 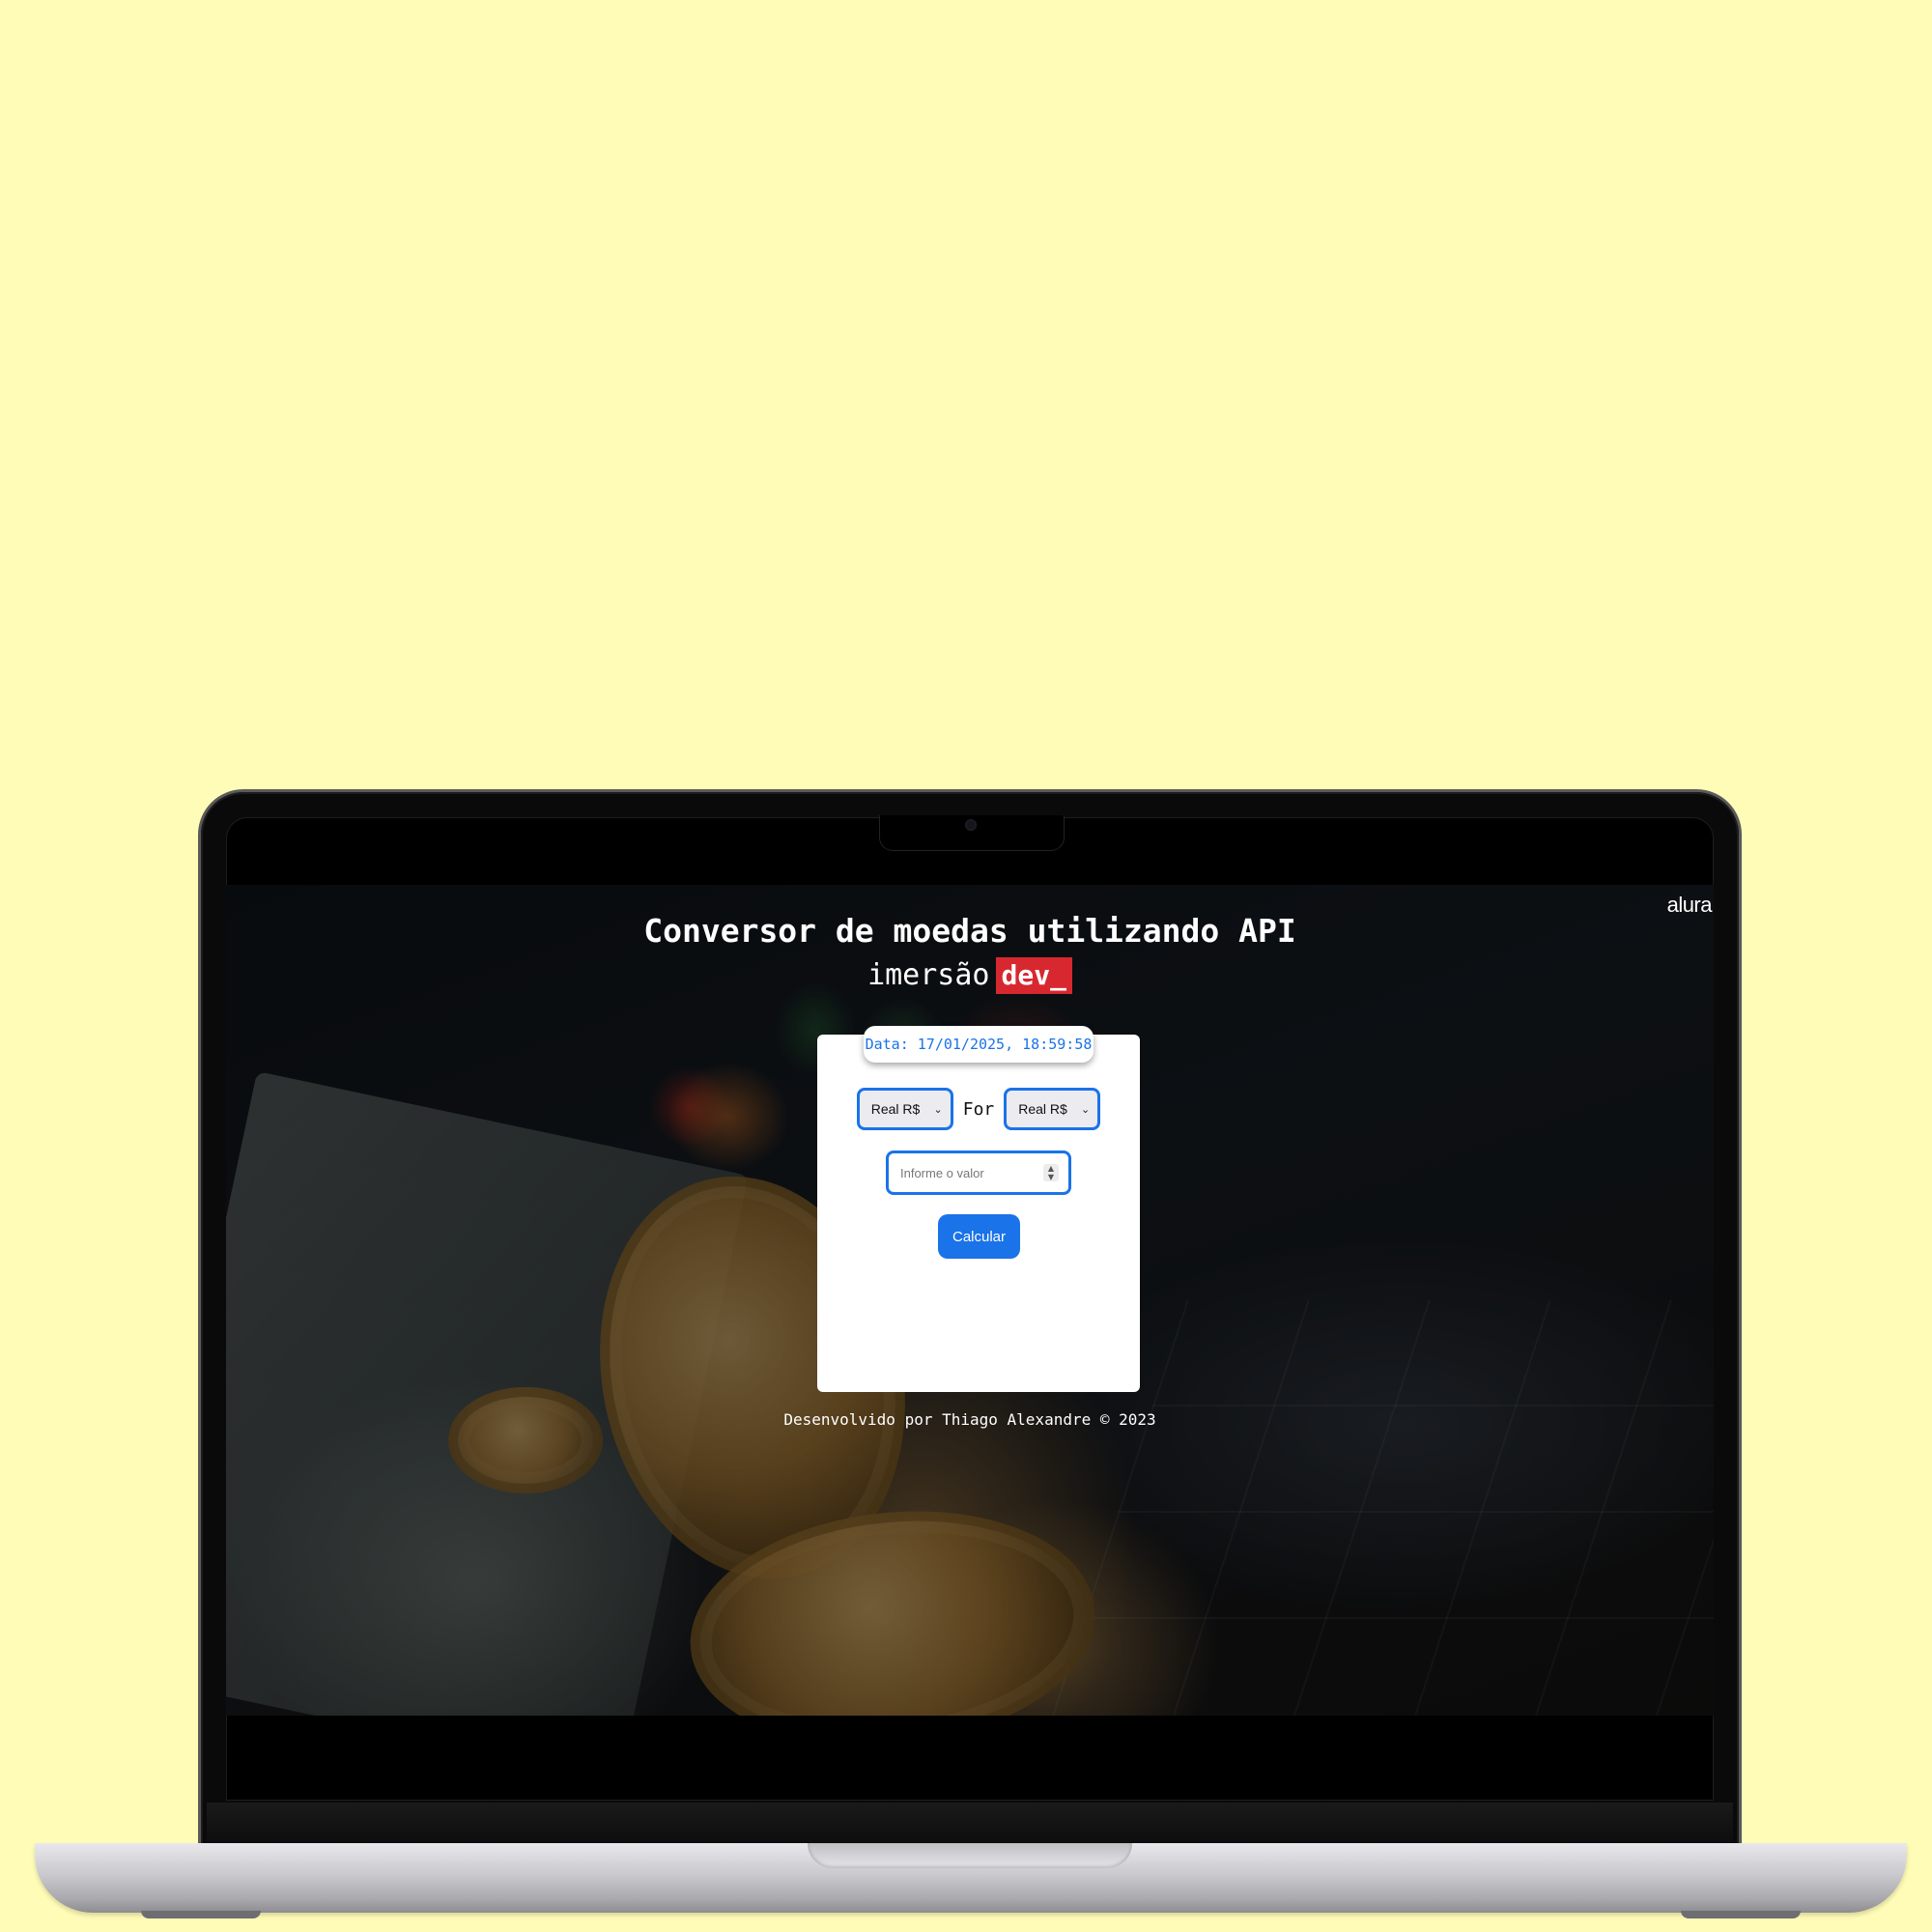 I want to click on brand-word: imersão, so click(x=928, y=975).